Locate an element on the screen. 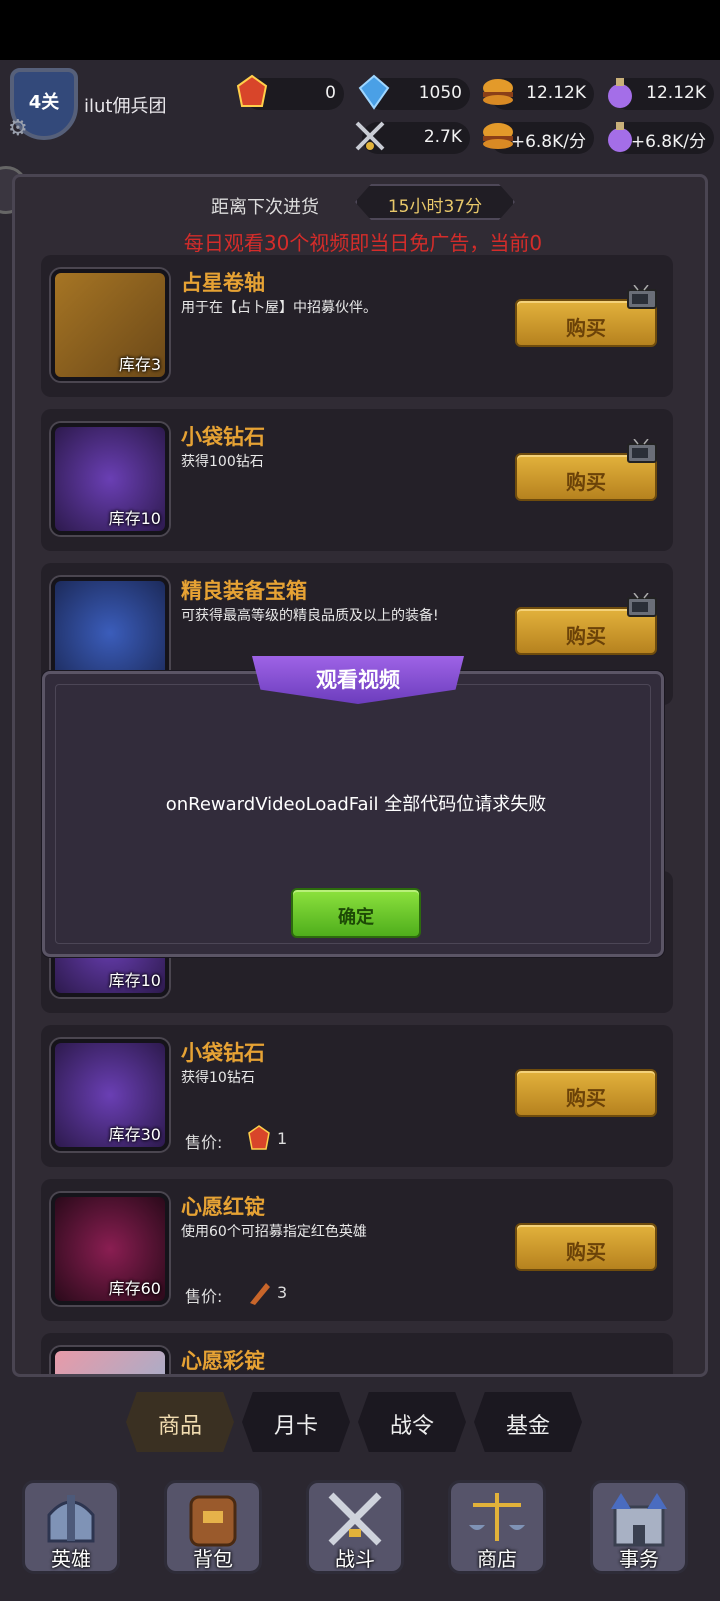 This screenshot has height=1601, width=720. restock-label: 距离下次进货 is located at coordinates (265, 207).